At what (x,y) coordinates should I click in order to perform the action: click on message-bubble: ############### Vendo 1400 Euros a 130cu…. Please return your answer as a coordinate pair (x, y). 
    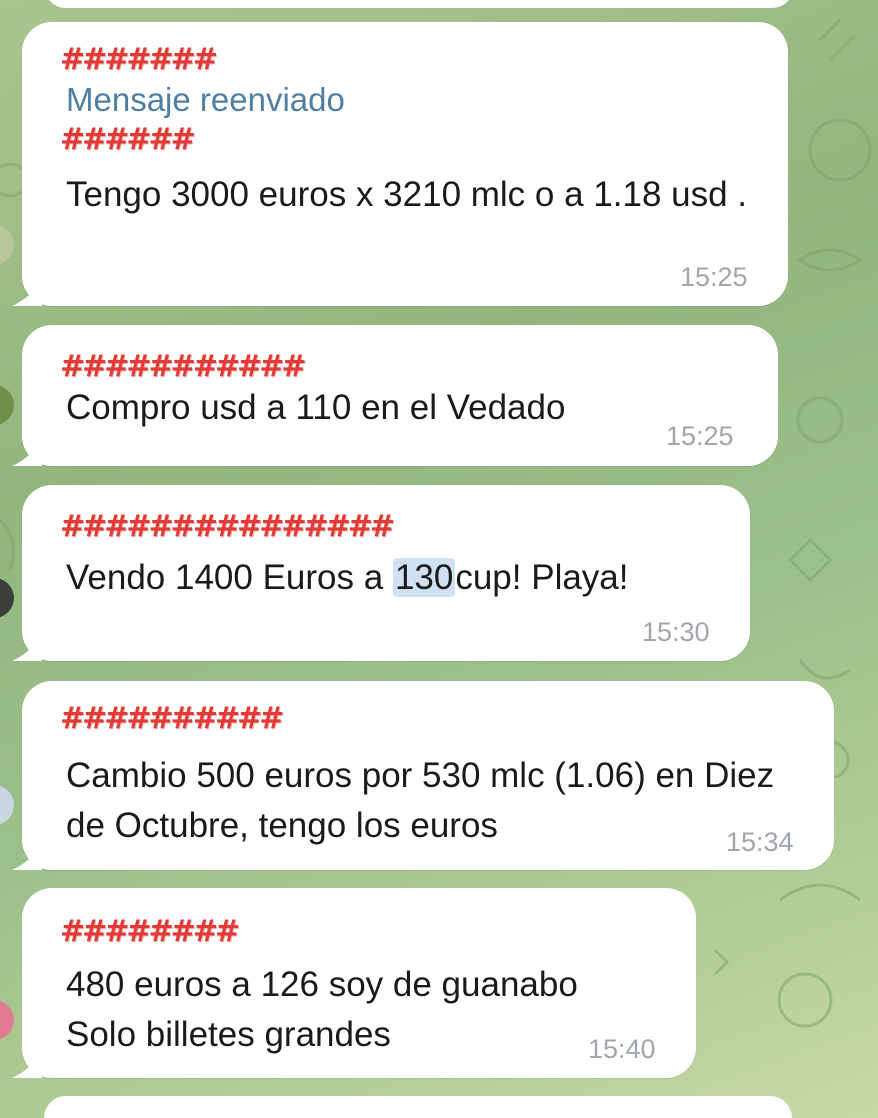
    Looking at the image, I should click on (381, 573).